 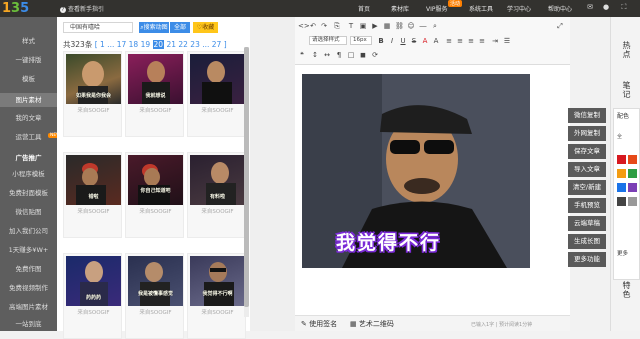 I want to click on sidebar-item-free-design: 免费作图, so click(x=28, y=269).